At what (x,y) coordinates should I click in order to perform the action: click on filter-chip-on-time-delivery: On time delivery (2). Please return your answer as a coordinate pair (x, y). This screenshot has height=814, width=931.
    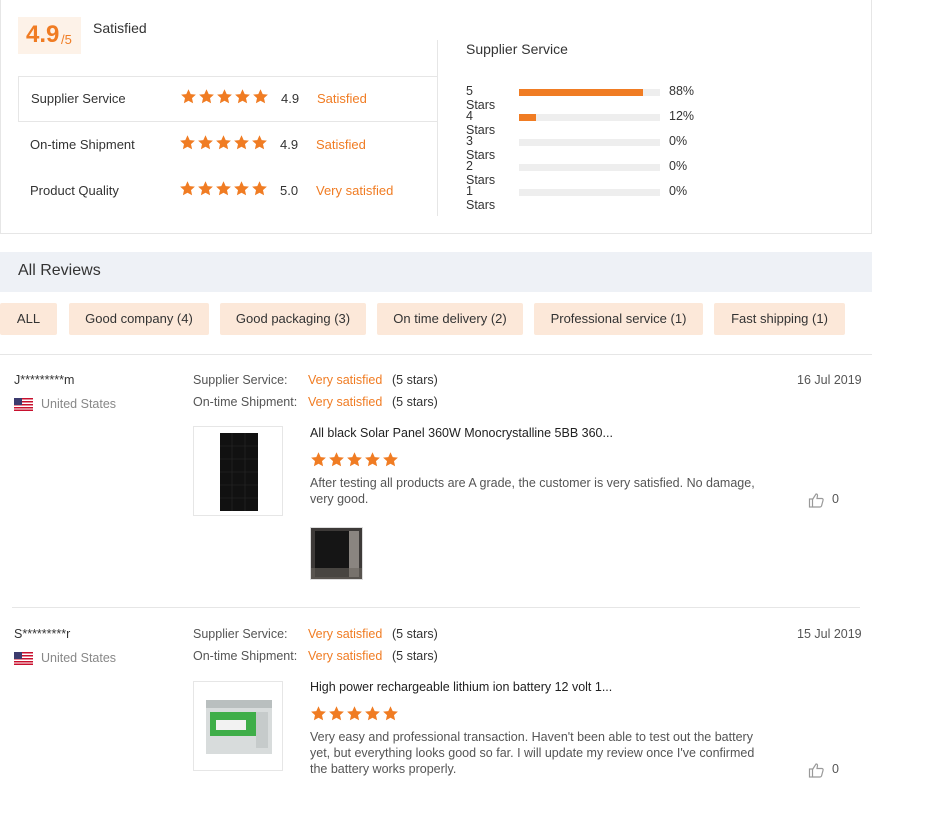
    Looking at the image, I should click on (450, 319).